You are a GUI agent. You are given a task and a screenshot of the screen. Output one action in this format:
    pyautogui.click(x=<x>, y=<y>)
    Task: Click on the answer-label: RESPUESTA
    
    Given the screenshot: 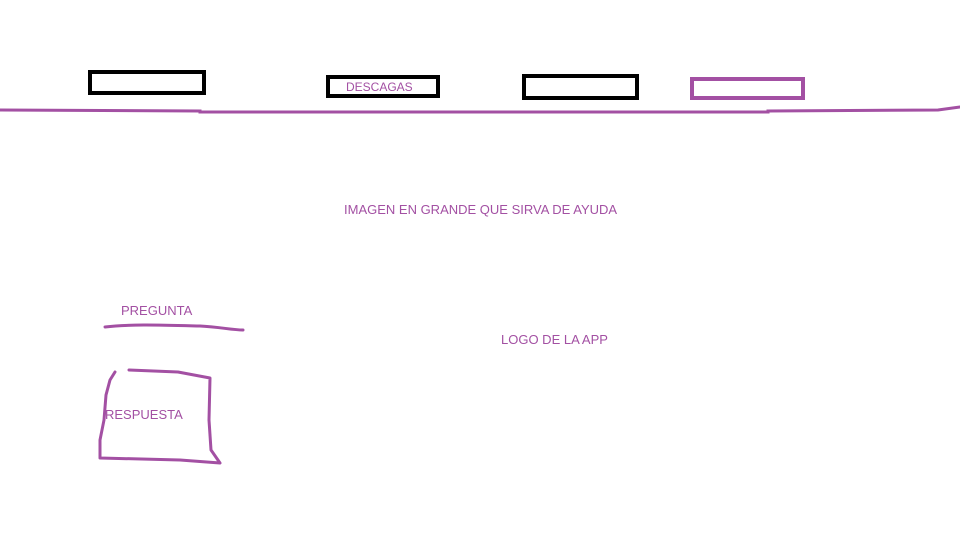 What is the action you would take?
    pyautogui.click(x=144, y=414)
    